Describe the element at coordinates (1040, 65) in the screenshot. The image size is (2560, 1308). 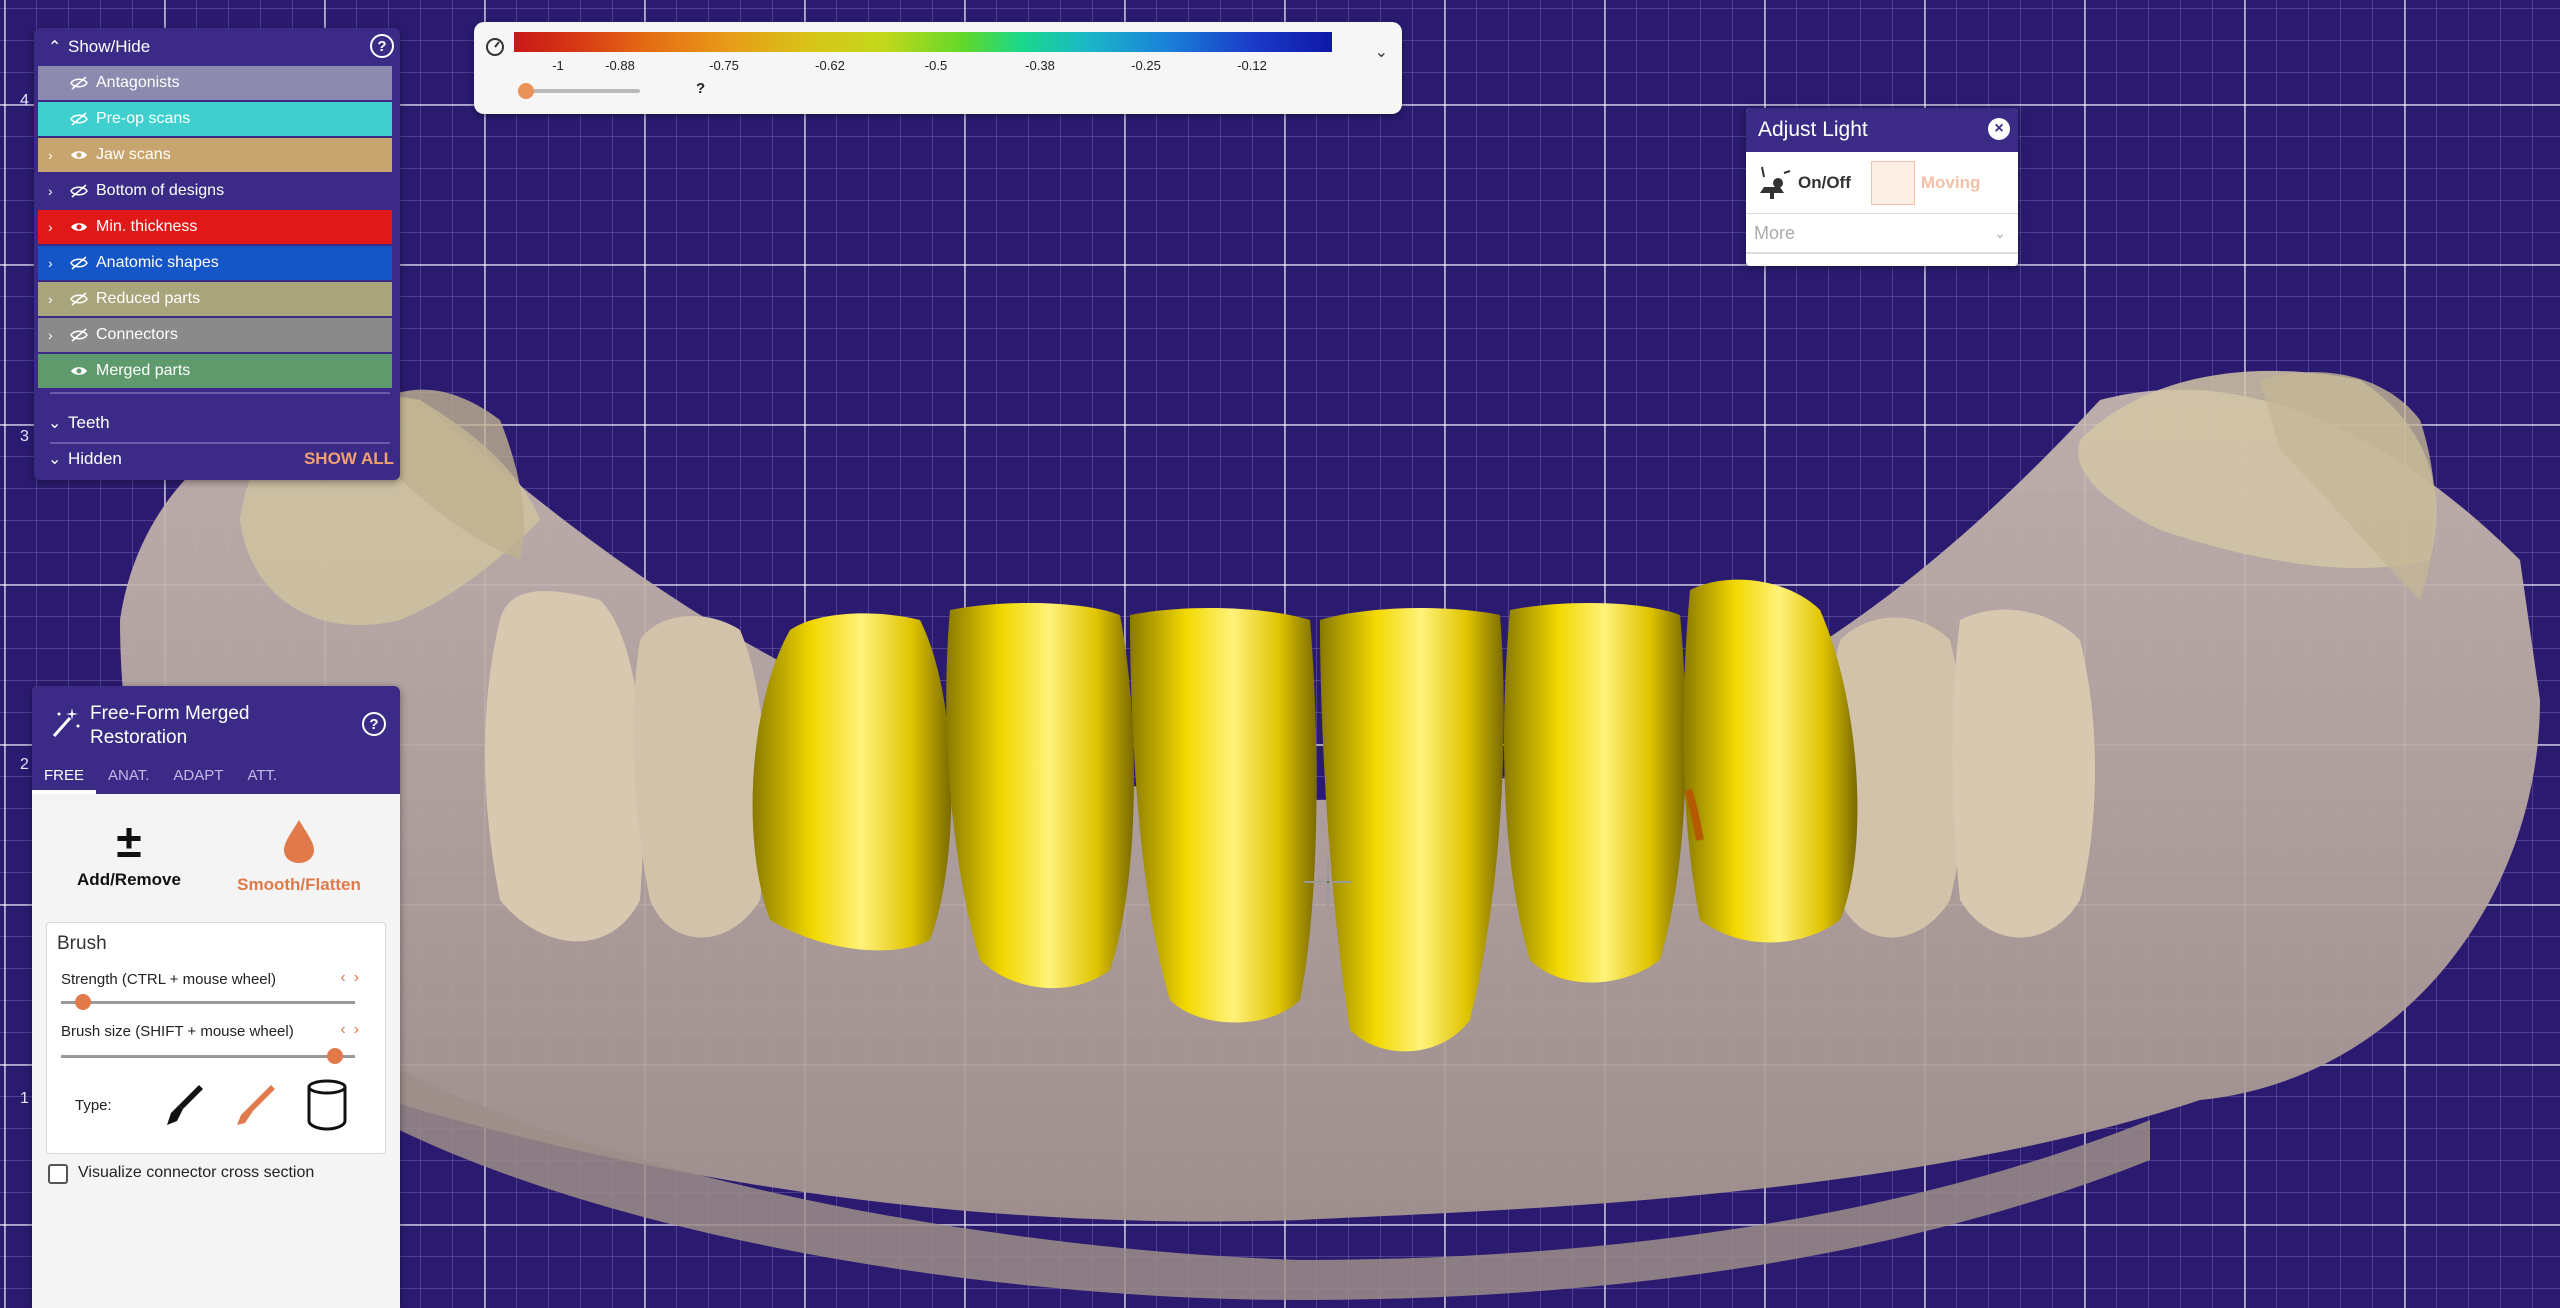
I see `scale-tick: -0.38` at that location.